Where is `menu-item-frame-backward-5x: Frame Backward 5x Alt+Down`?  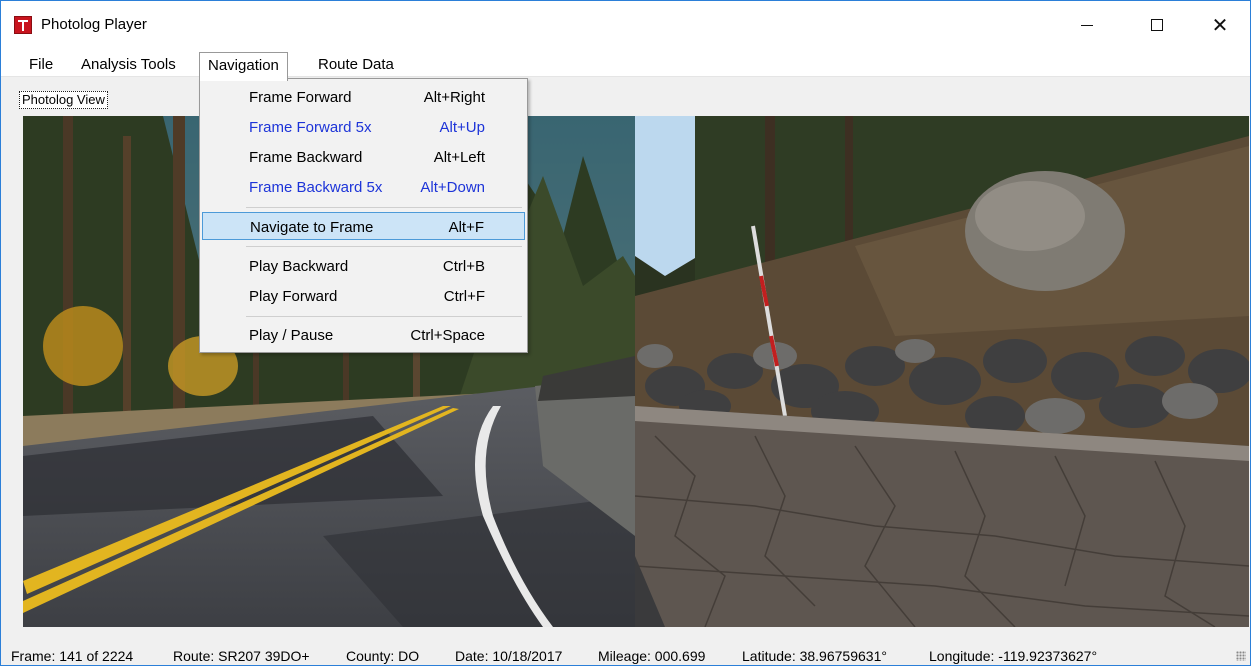
menu-item-frame-backward-5x: Frame Backward 5x Alt+Down is located at coordinates (363, 187).